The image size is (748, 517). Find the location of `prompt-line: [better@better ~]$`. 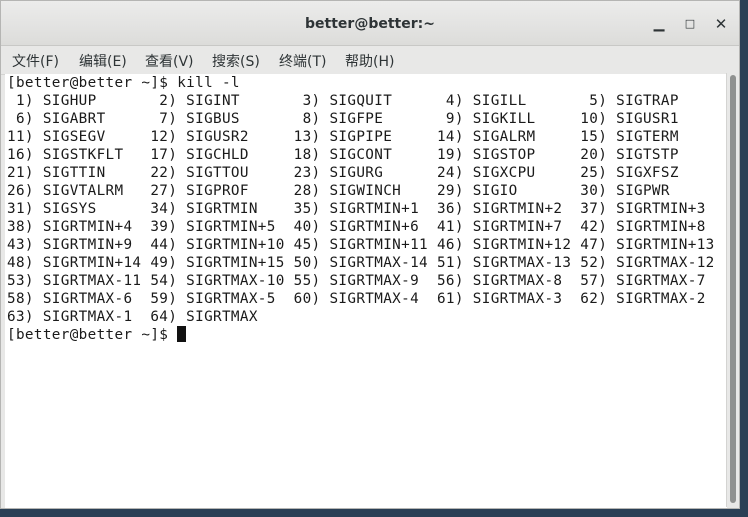

prompt-line: [better@better ~]$ is located at coordinates (92, 335).